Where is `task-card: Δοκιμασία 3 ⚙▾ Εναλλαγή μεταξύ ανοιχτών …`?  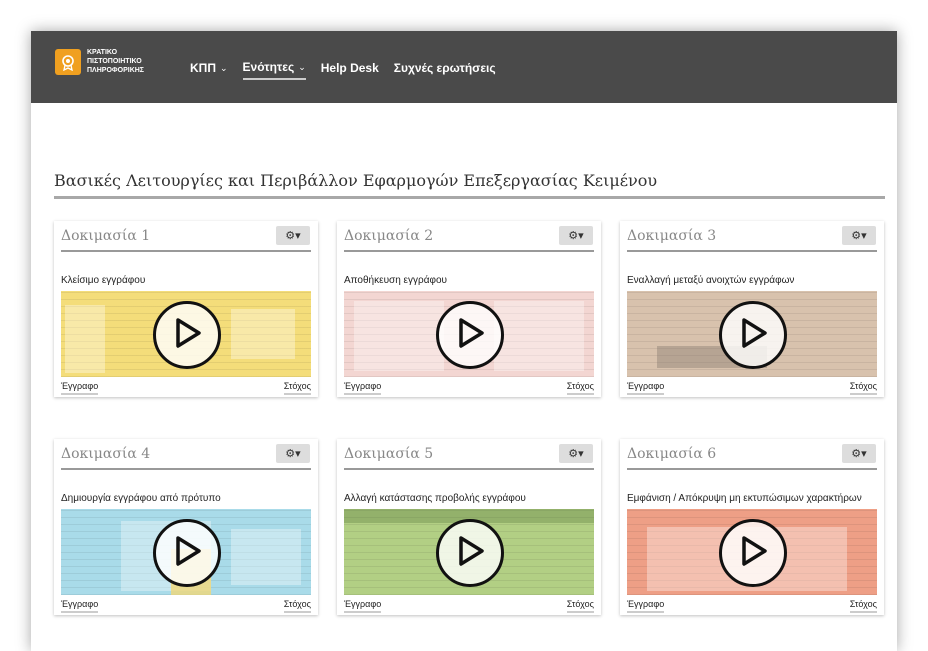
task-card: Δοκιμασία 3 ⚙▾ Εναλλαγή μεταξύ ανοιχτών … is located at coordinates (752, 309).